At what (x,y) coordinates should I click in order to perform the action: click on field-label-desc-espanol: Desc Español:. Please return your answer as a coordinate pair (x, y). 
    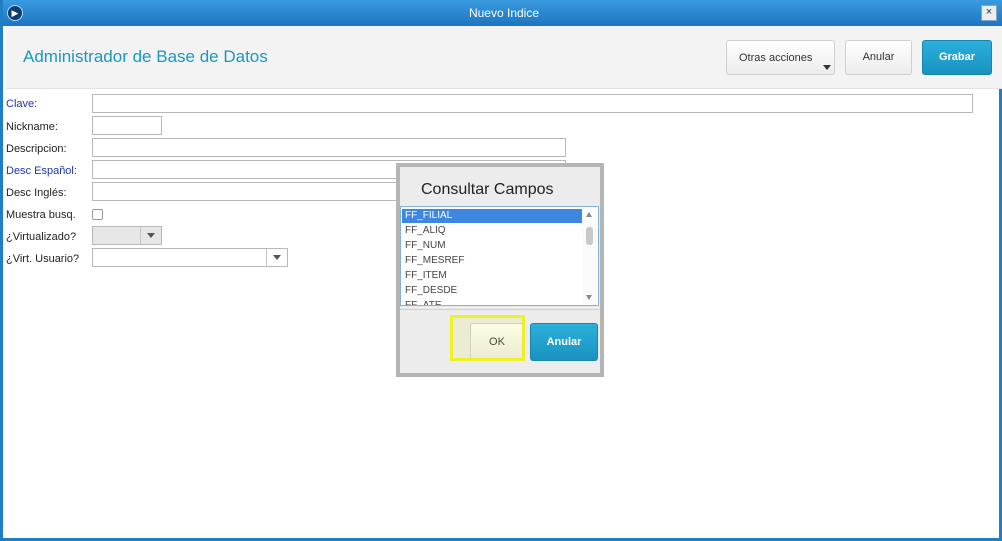
    Looking at the image, I should click on (41, 171).